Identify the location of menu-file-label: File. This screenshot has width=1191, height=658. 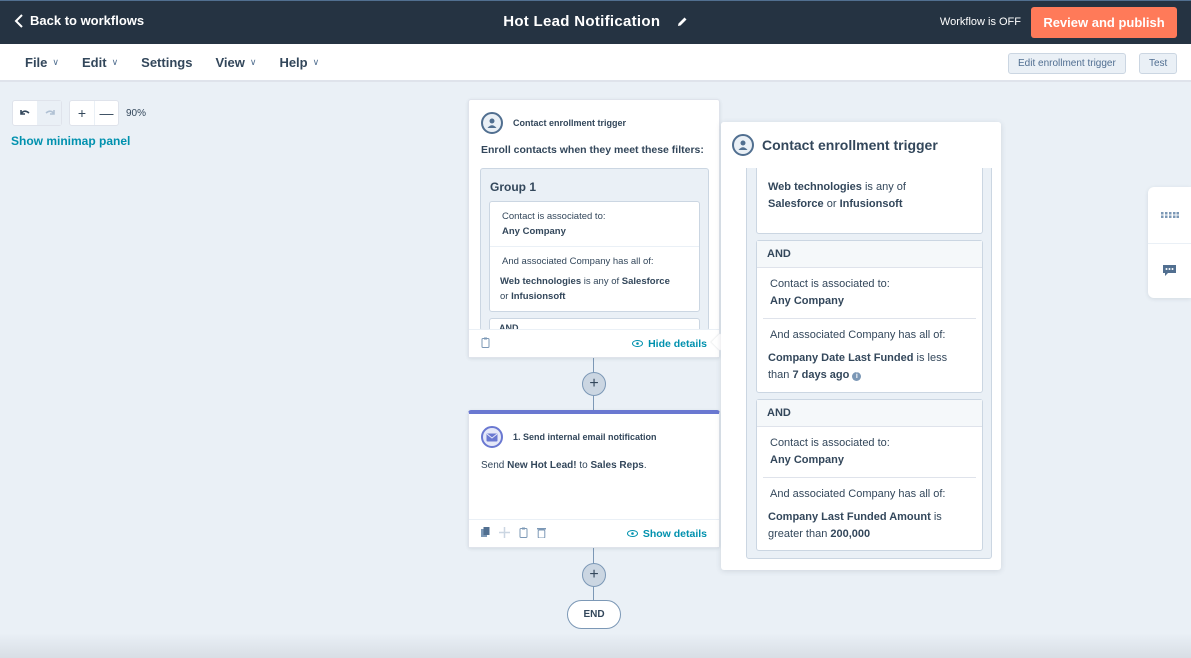
(36, 62).